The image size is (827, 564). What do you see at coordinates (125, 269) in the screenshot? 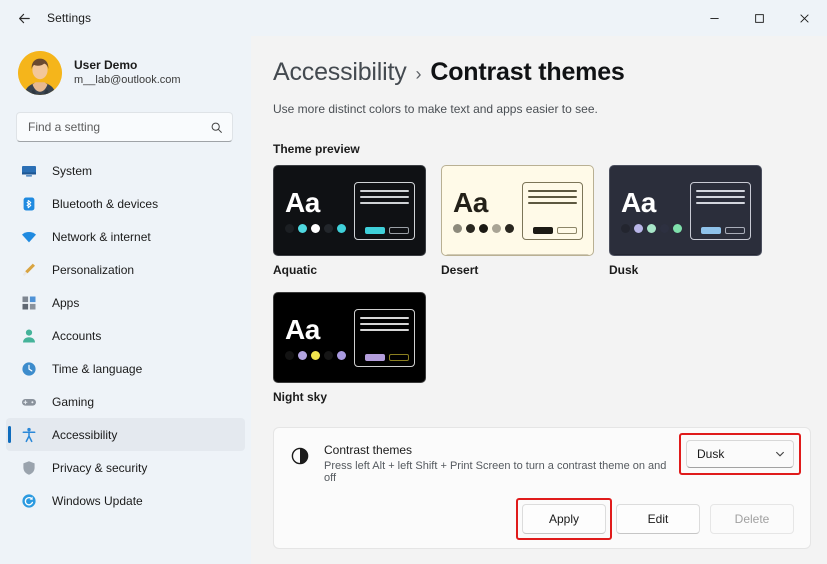
I see `sidebar-item-personalization: Personalization` at bounding box center [125, 269].